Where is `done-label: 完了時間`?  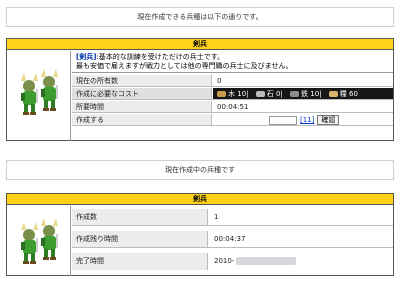
done-label: 完了時間 is located at coordinates (140, 261).